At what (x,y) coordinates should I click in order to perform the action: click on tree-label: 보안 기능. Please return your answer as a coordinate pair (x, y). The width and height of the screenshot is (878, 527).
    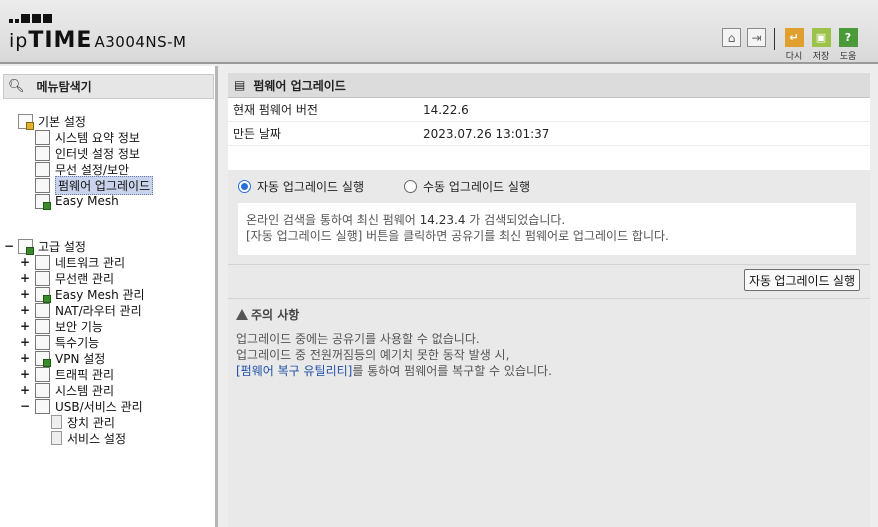
    Looking at the image, I should click on (79, 326).